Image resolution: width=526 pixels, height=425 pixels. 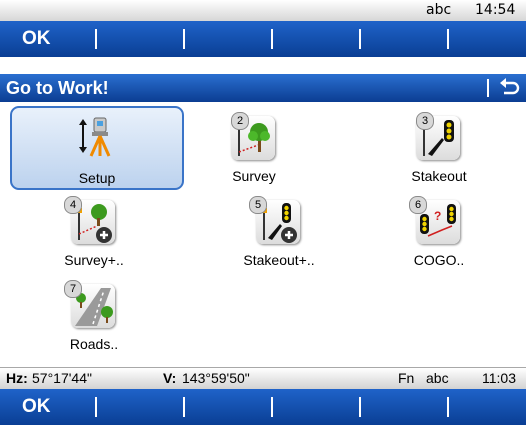 What do you see at coordinates (17, 378) in the screenshot?
I see `hz-label: Hz:` at bounding box center [17, 378].